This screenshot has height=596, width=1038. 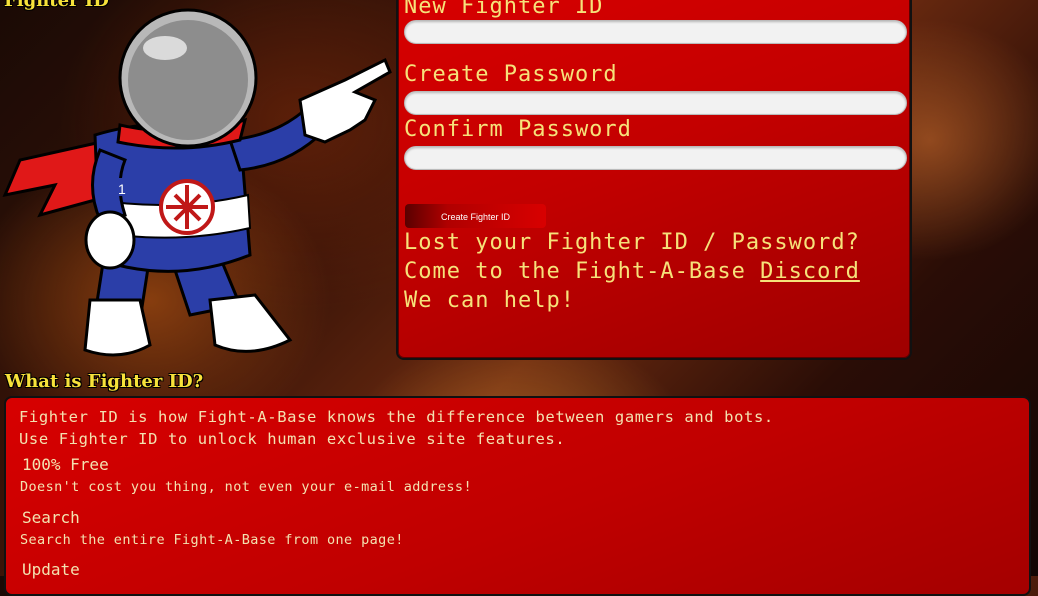 What do you see at coordinates (489, 300) in the screenshot?
I see `we-can-help-text: We can help!` at bounding box center [489, 300].